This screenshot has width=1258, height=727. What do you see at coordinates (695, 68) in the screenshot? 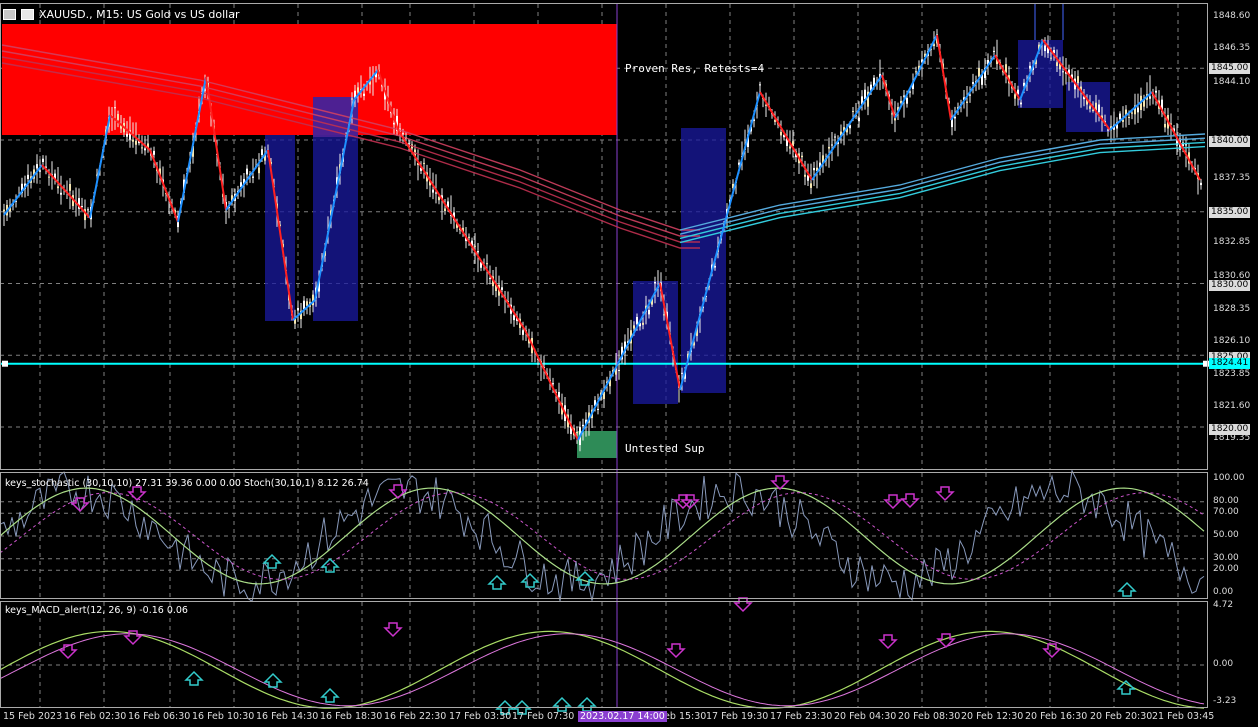
I see `resistance-zone-label: Proven Res, Retests=4` at bounding box center [695, 68].